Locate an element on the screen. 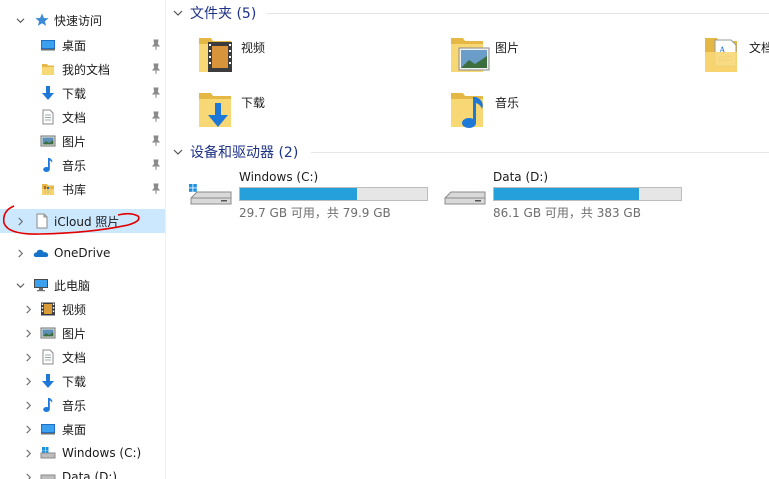 The image size is (769, 479). sidebar-item-library: 书库 is located at coordinates (82, 189).